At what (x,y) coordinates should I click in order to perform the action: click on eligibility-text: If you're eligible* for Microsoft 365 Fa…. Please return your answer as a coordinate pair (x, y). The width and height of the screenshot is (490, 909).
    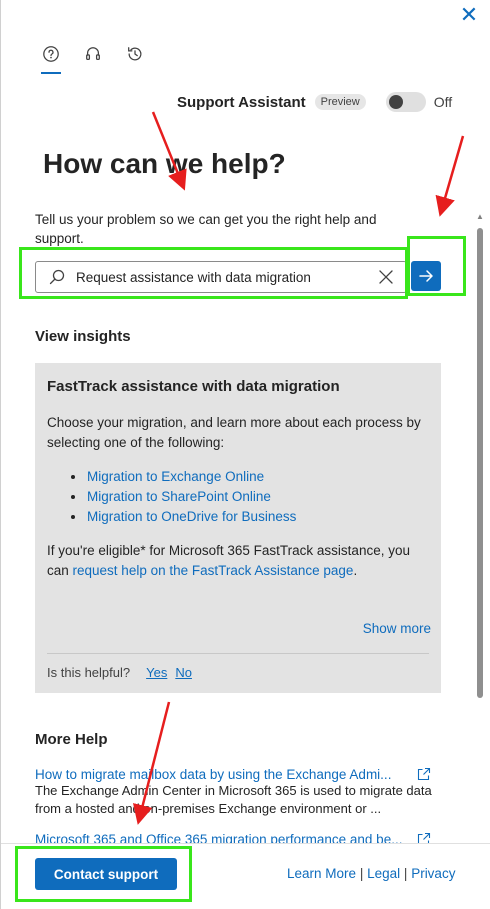
    Looking at the image, I should click on (237, 561).